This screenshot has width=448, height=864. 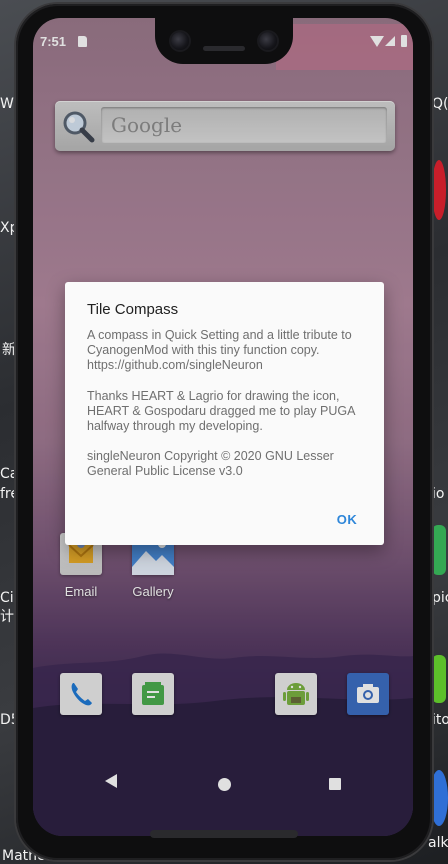 I want to click on desktop-fragment: 计, so click(x=7, y=617).